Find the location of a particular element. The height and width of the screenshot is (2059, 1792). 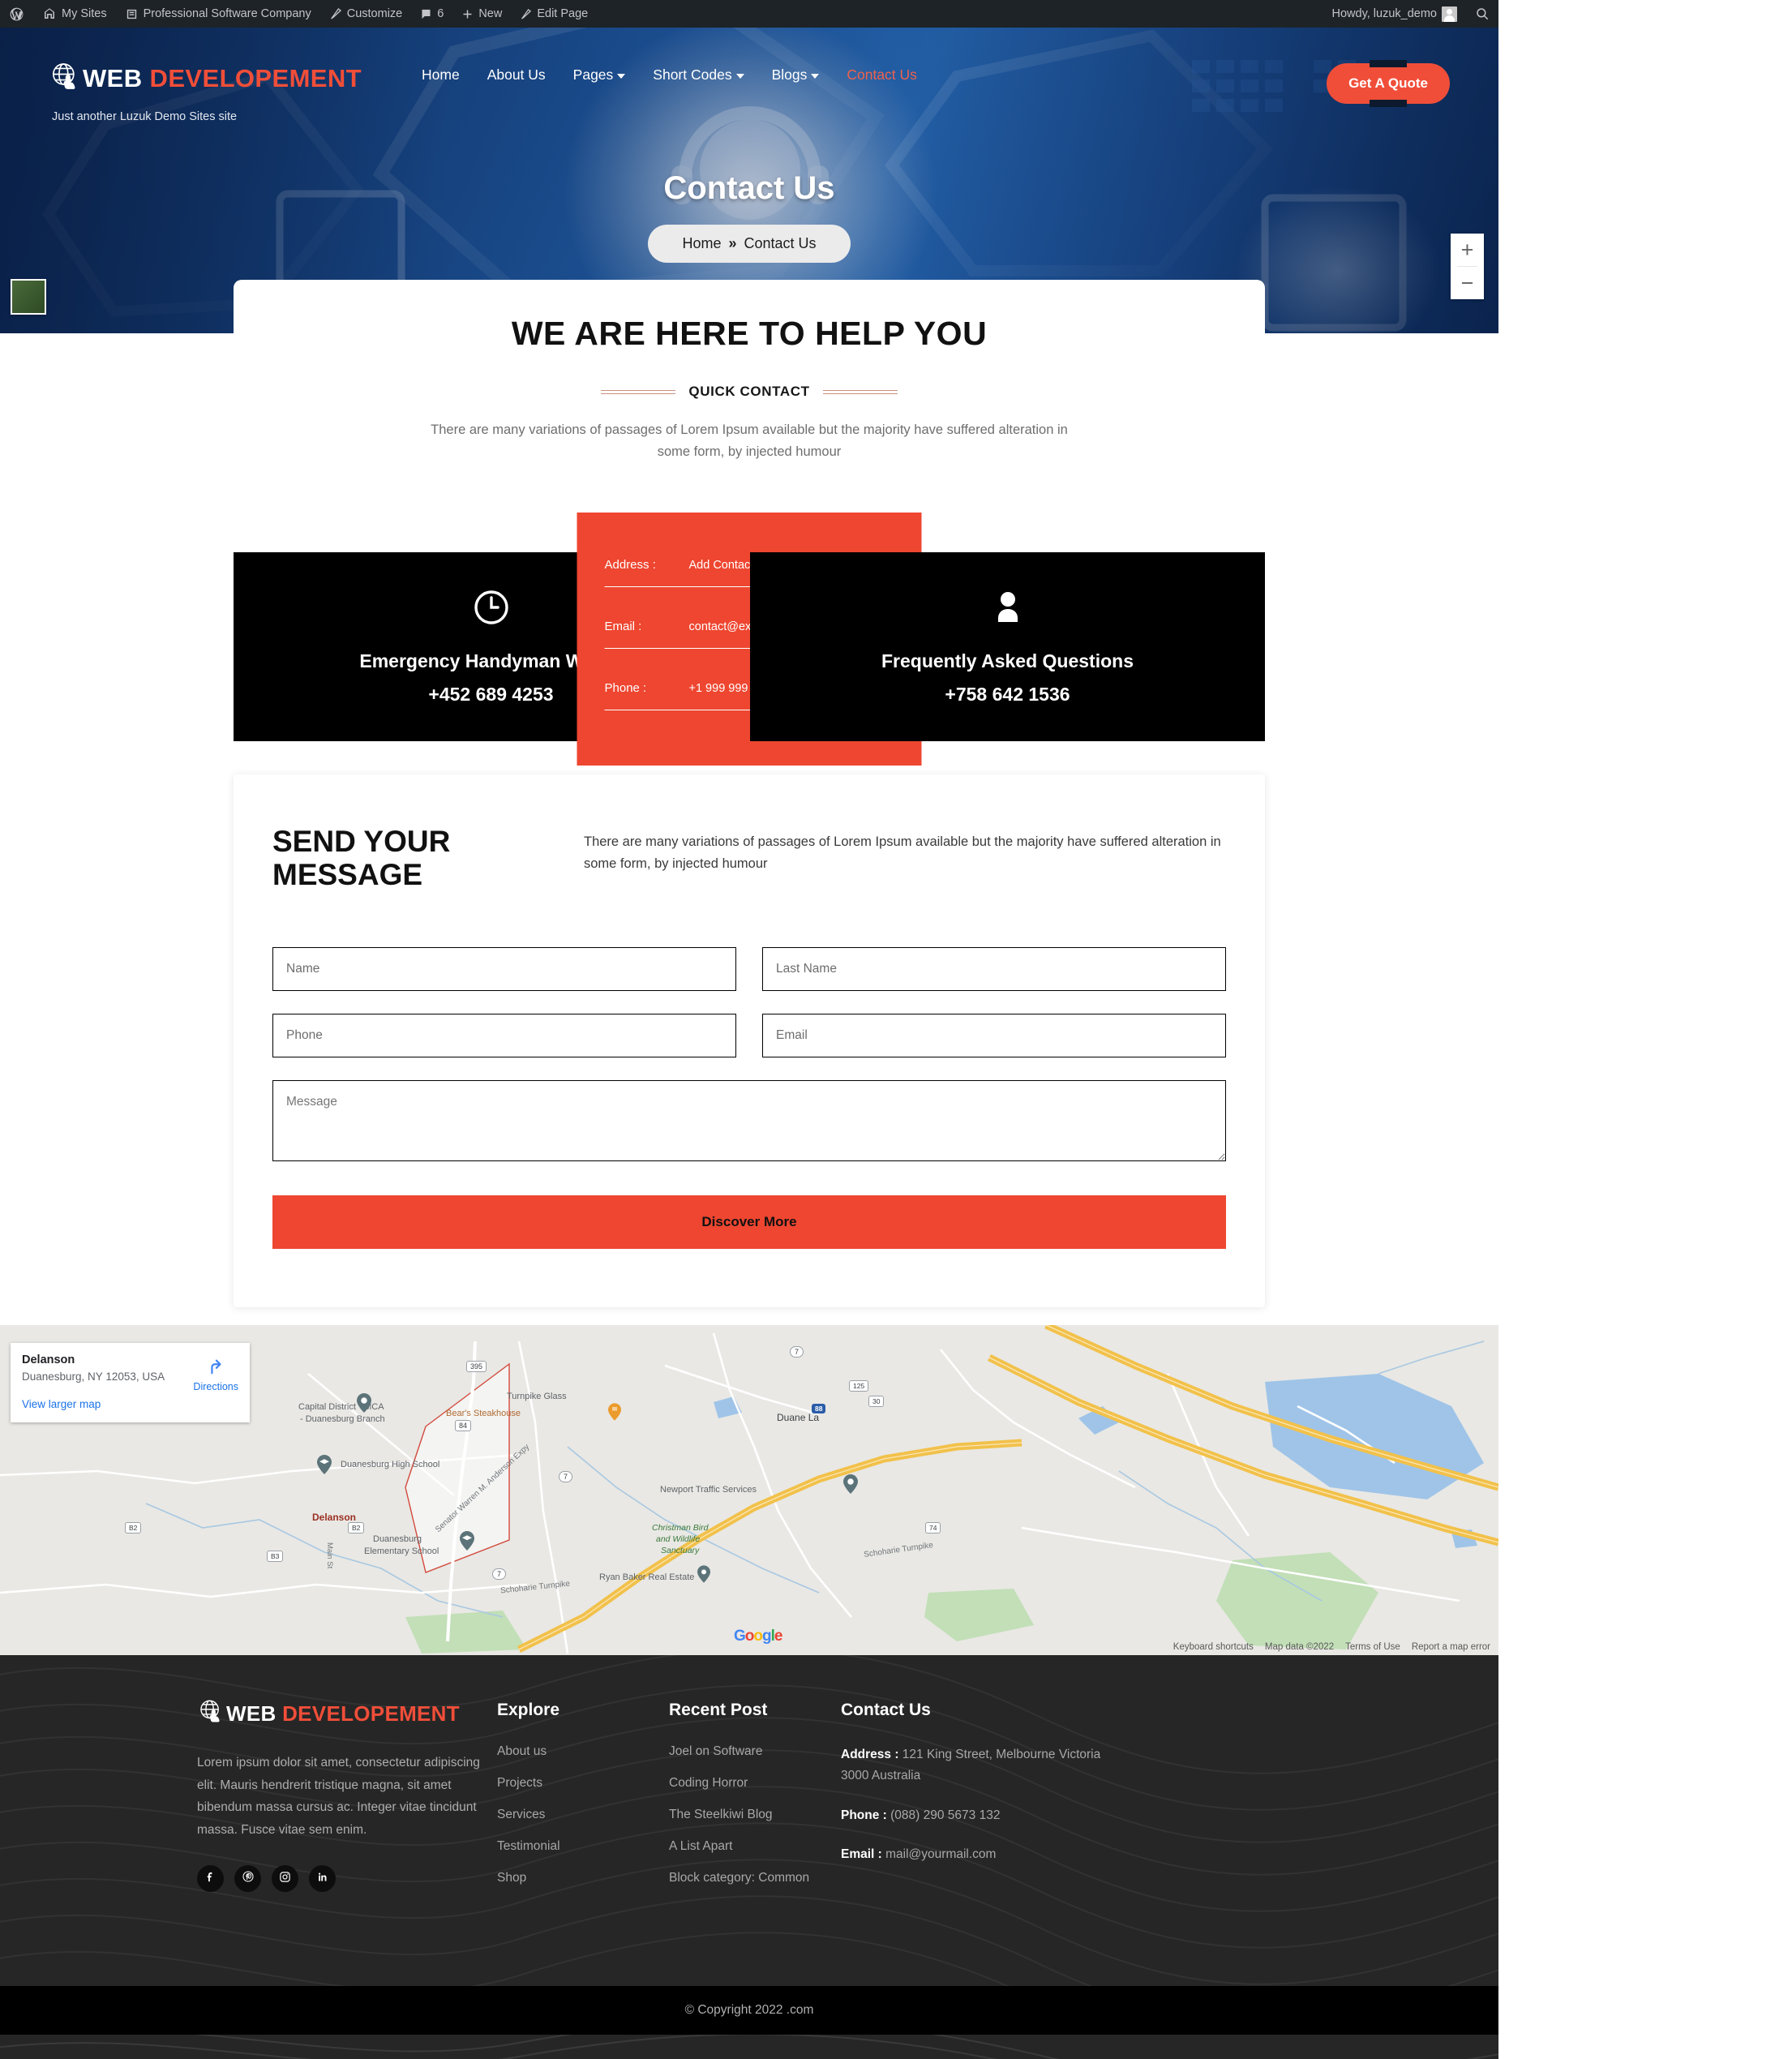

footer-phone: Phone : (088) 290 5673 132 is located at coordinates (974, 1815).